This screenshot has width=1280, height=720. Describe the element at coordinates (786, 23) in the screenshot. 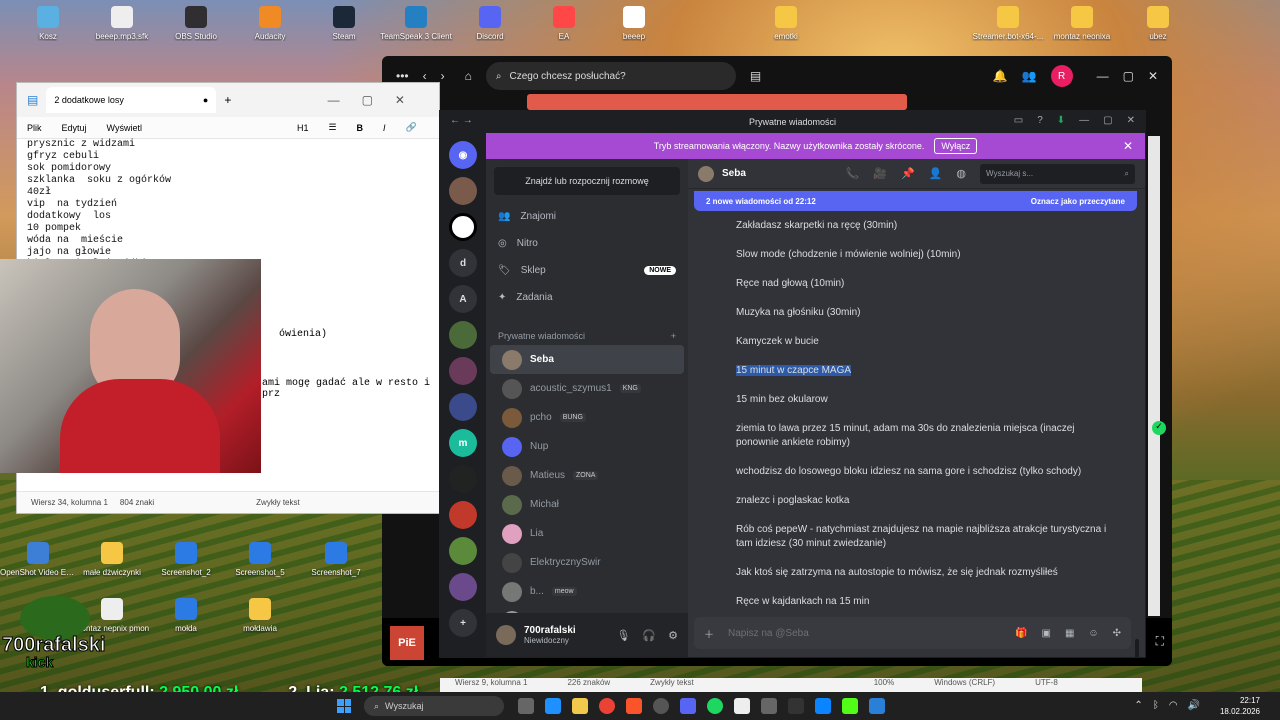

I see `desktop-icon: emotki` at that location.